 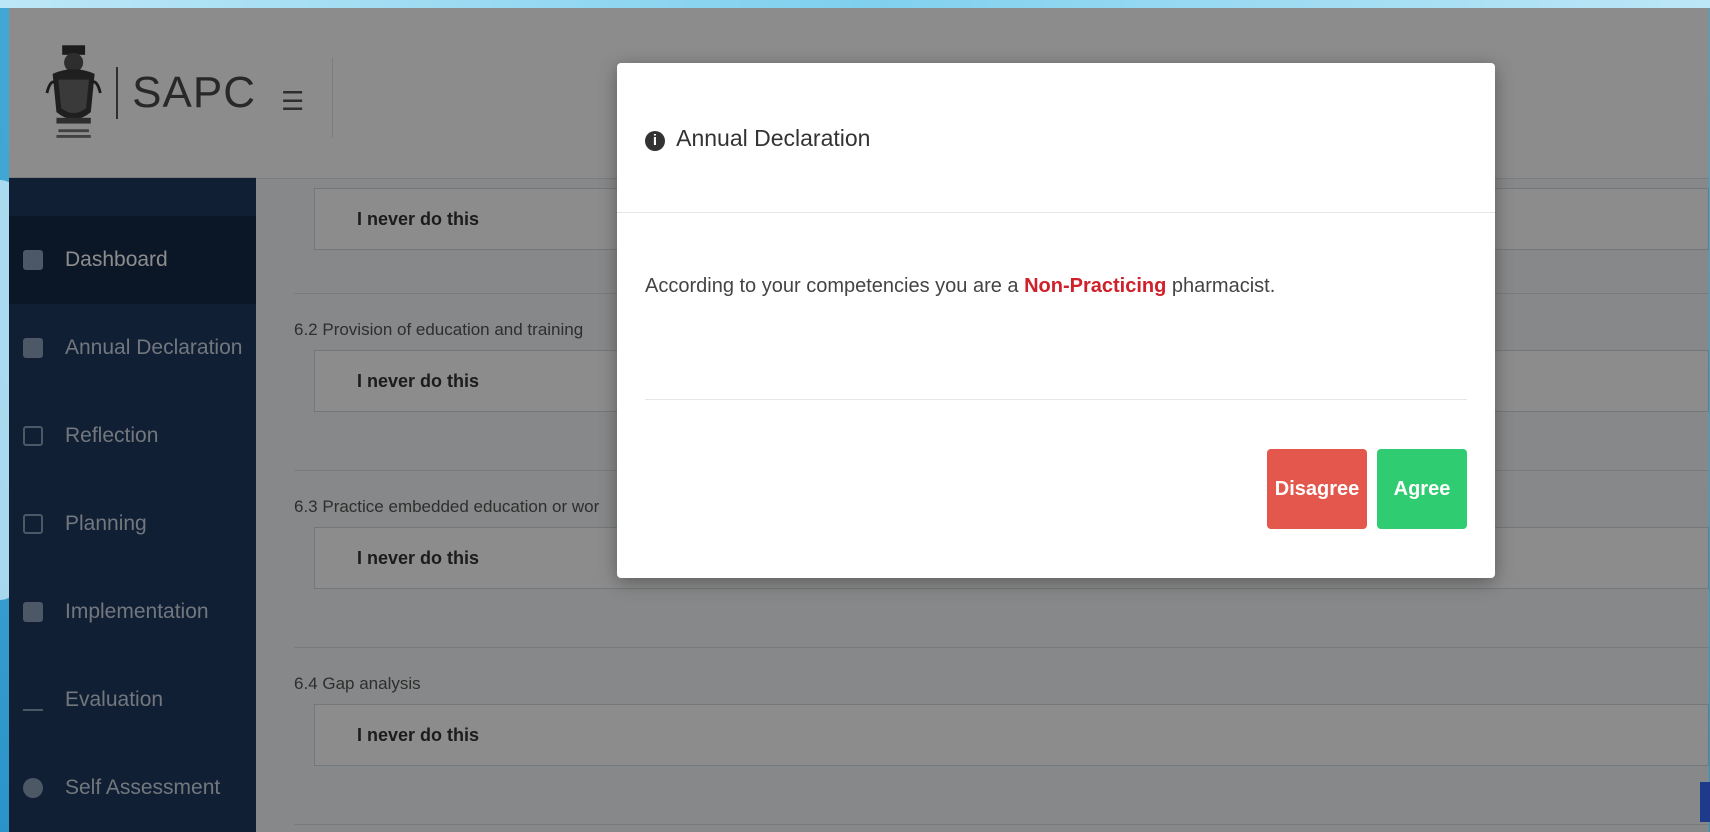 What do you see at coordinates (1221, 286) in the screenshot?
I see `modal-message-suffix: pharmacist.` at bounding box center [1221, 286].